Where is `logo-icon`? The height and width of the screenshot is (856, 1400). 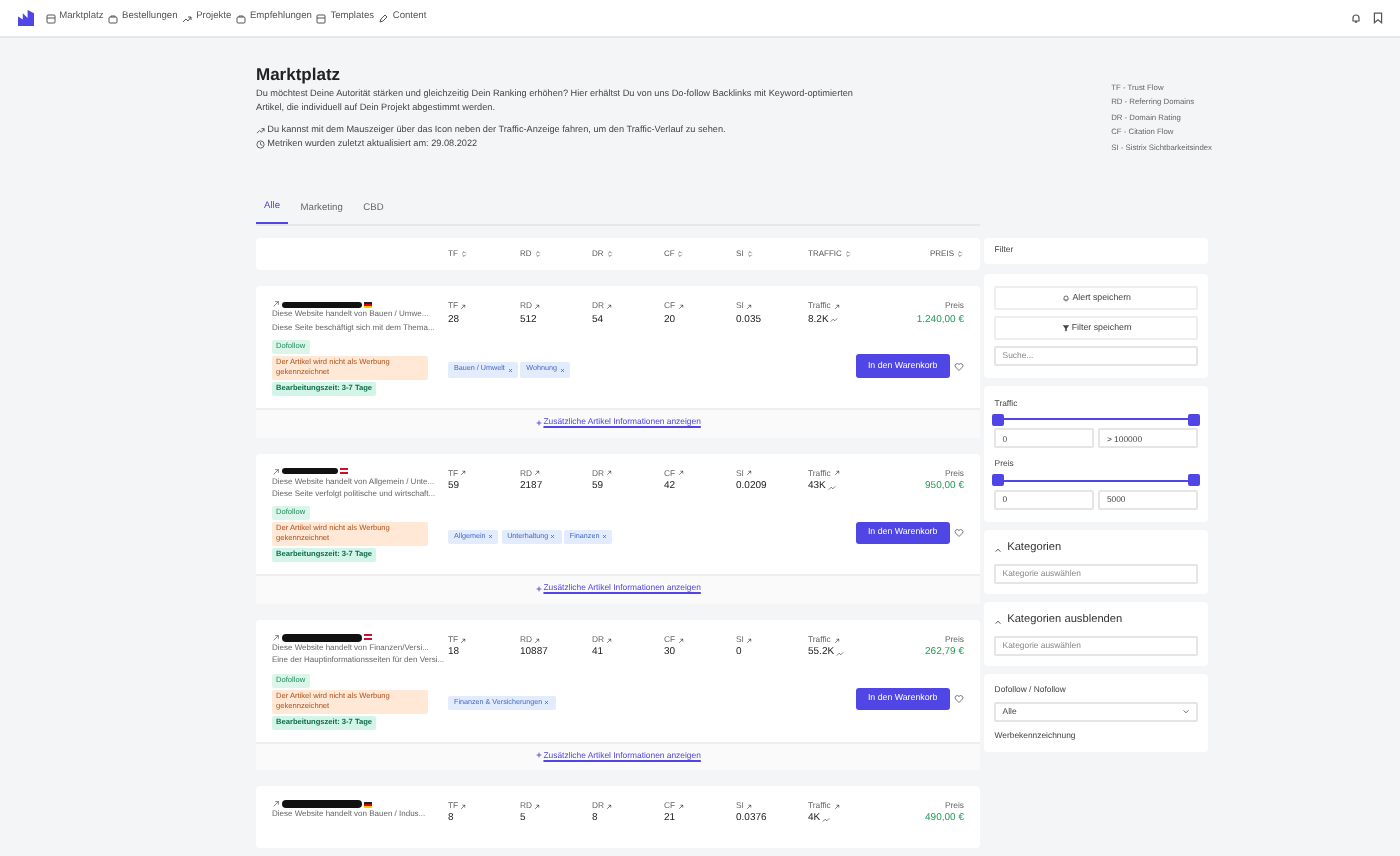 logo-icon is located at coordinates (26, 18).